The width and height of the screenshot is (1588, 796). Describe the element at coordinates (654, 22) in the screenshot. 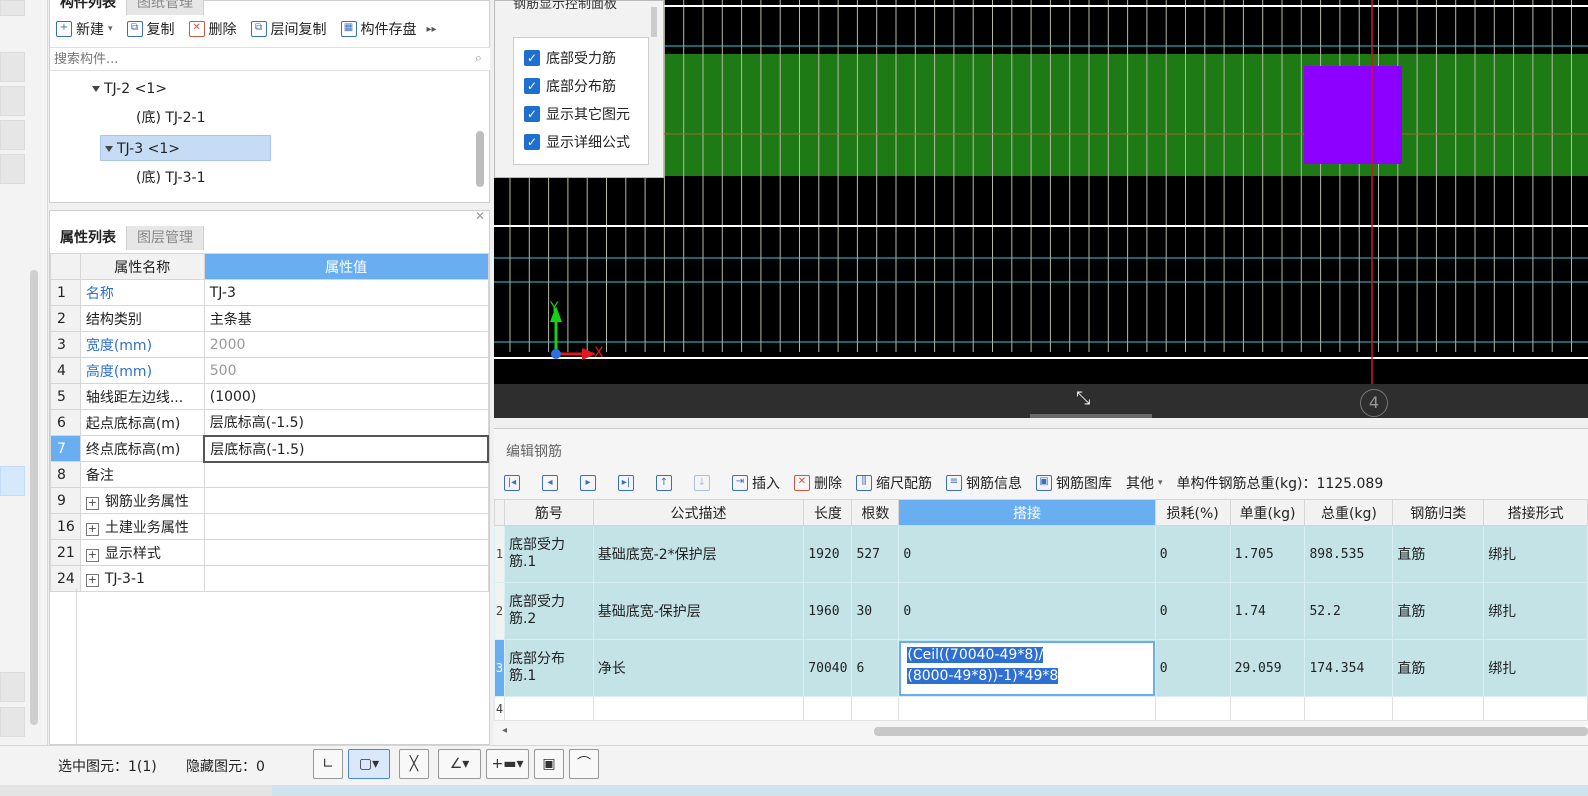

I see `panel-scrollbar` at that location.